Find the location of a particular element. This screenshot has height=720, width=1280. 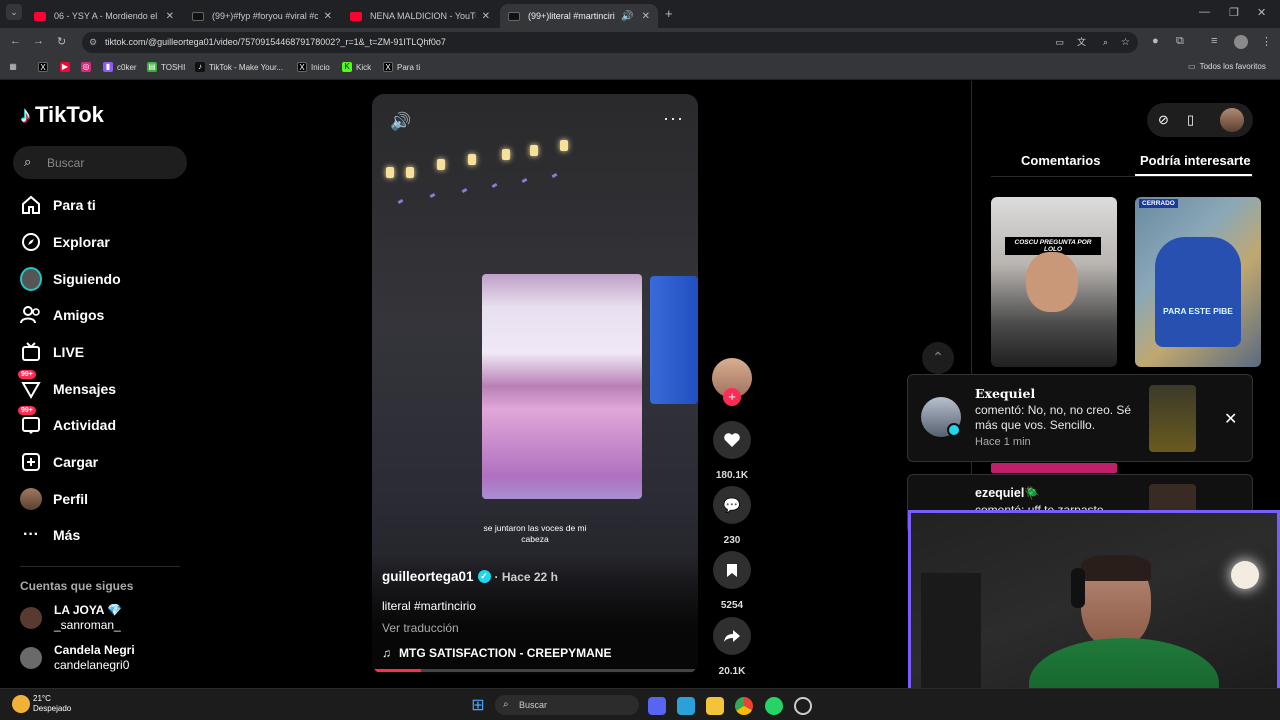

close-window-button: ✕ is located at coordinates (1261, 12).